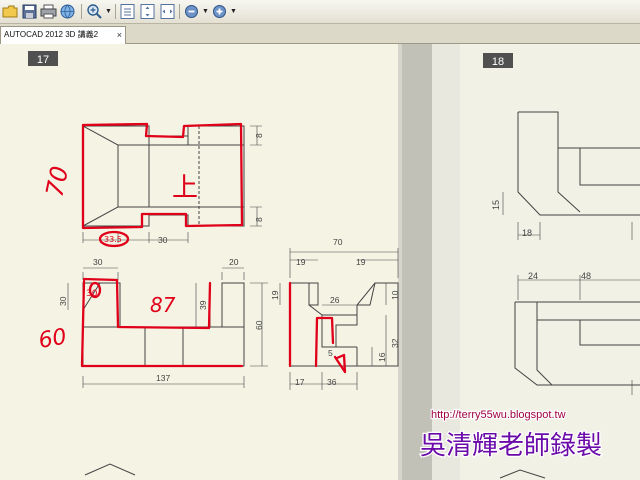 Image resolution: width=640 pixels, height=480 pixels. What do you see at coordinates (361, 262) in the screenshot?
I see `dim-19-right: 19` at bounding box center [361, 262].